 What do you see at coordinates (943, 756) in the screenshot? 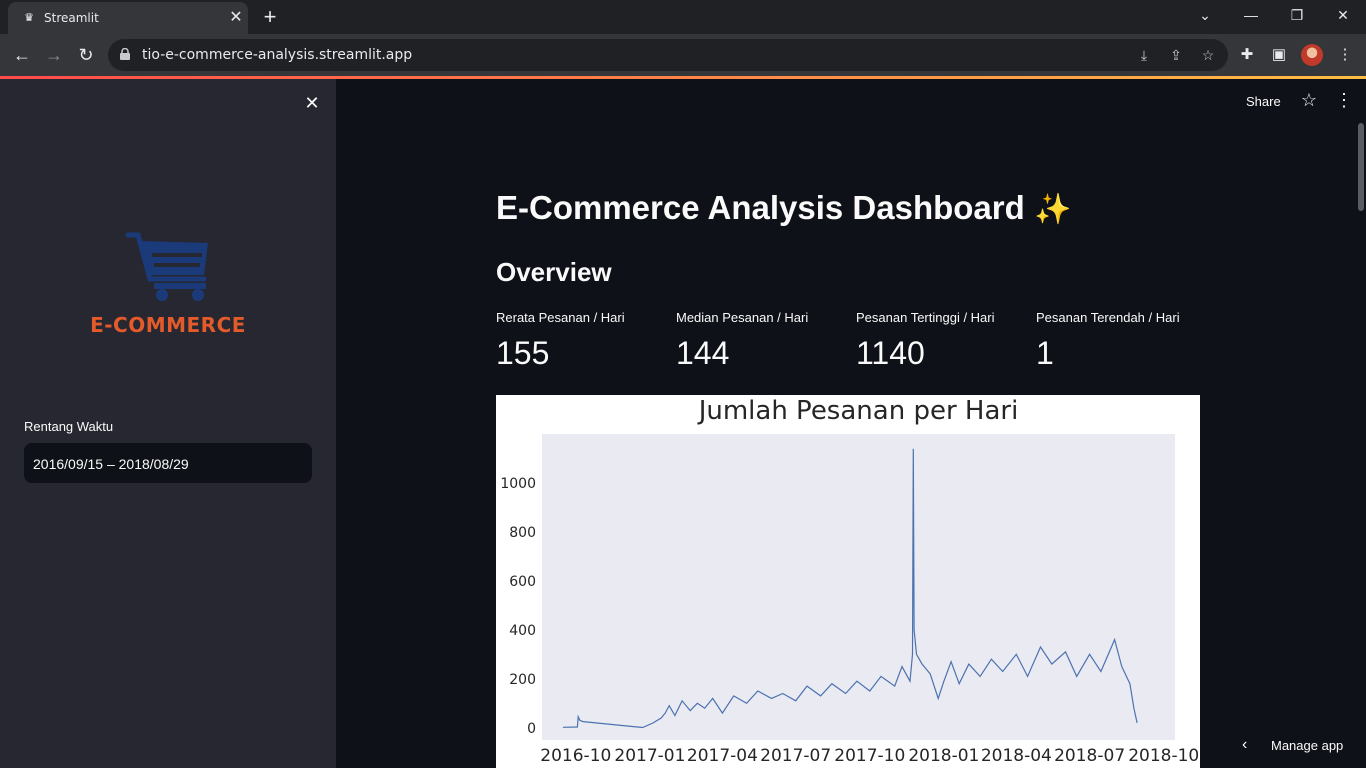
I see `x-tick-label: 2018-01` at bounding box center [943, 756].